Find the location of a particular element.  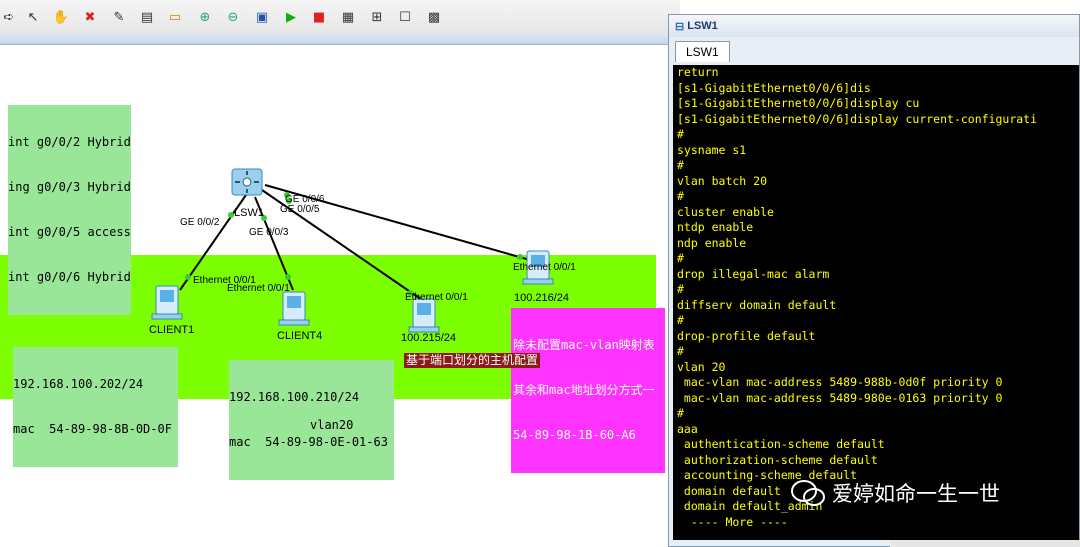

wechat-icon is located at coordinates (808, 493).